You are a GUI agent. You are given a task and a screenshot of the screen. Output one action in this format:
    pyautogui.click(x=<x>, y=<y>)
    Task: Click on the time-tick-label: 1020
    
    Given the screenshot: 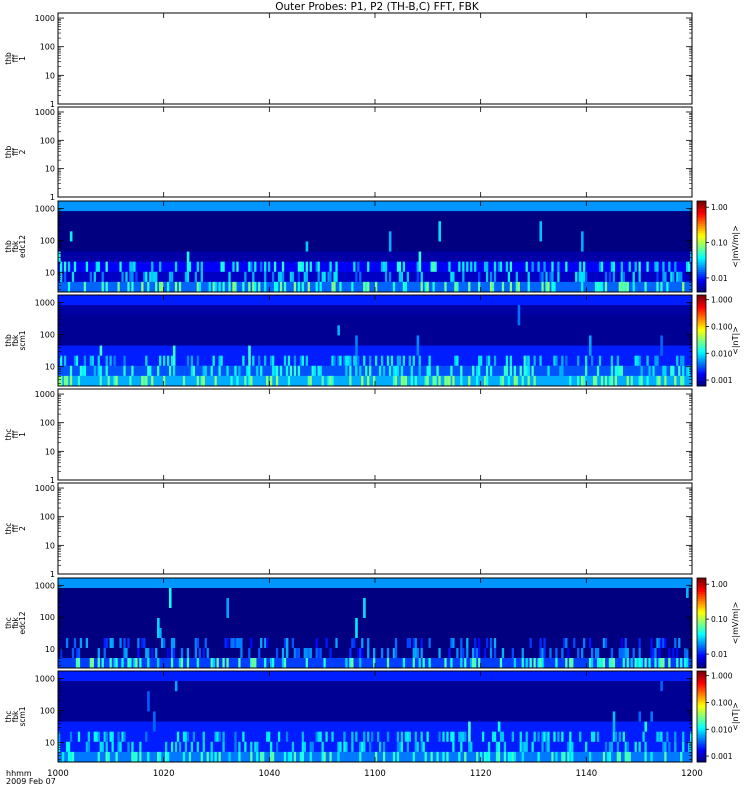 What is the action you would take?
    pyautogui.click(x=164, y=774)
    